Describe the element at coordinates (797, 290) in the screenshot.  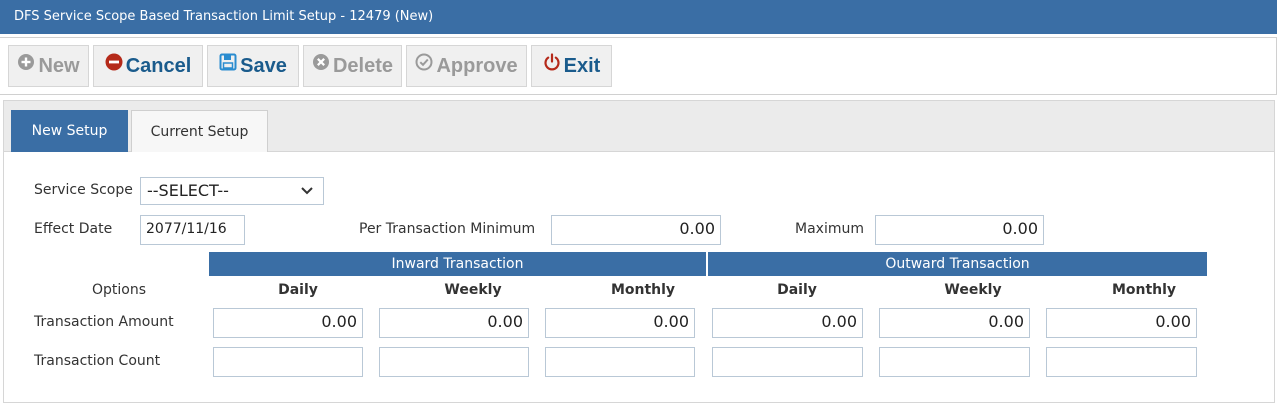
I see `outward-daily-header: Daily` at that location.